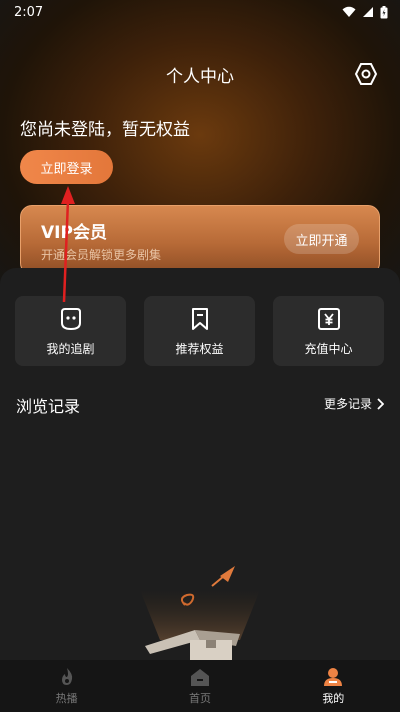 The image size is (400, 712). I want to click on tab-hot: 热播, so click(67, 686).